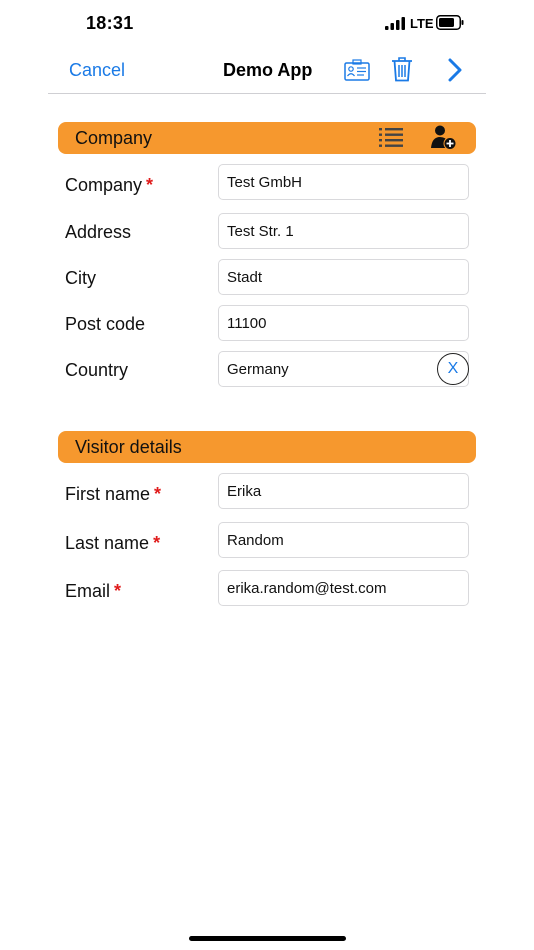 This screenshot has height=950, width=534. I want to click on page-title: Demo App, so click(268, 70).